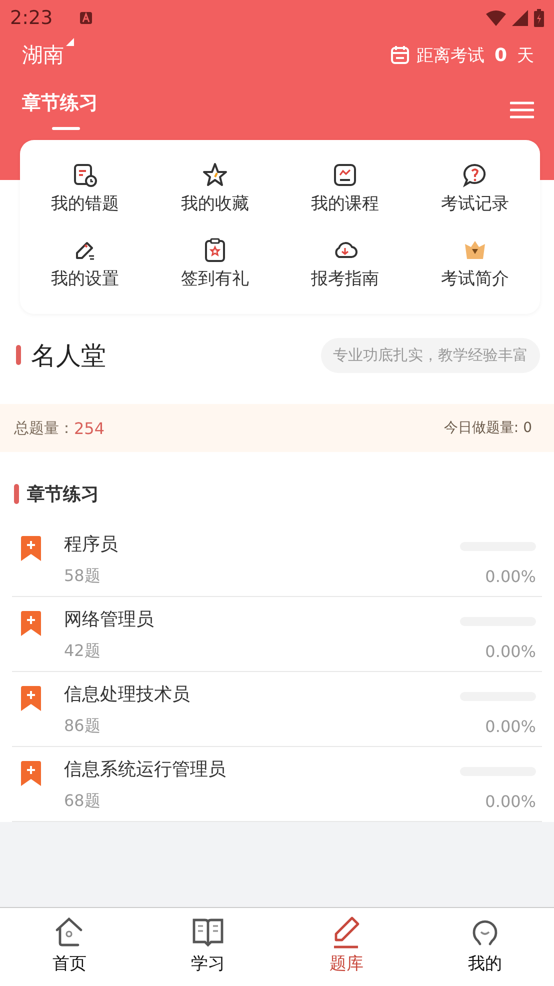  Describe the element at coordinates (345, 175) in the screenshot. I see `chart-icon` at that location.